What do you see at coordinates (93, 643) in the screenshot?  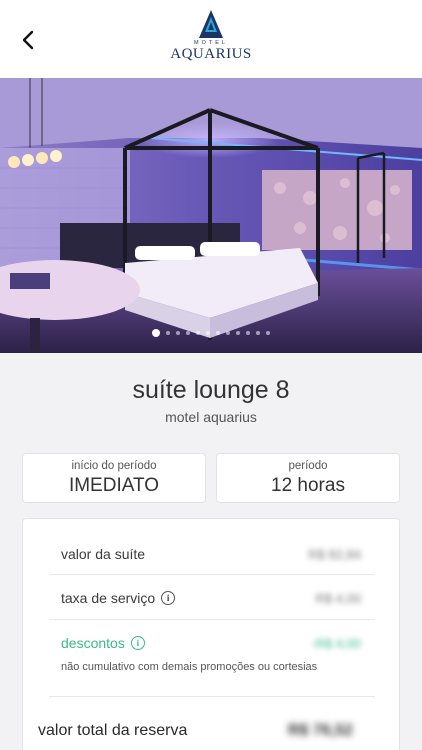 I see `discount-label: descontos` at bounding box center [93, 643].